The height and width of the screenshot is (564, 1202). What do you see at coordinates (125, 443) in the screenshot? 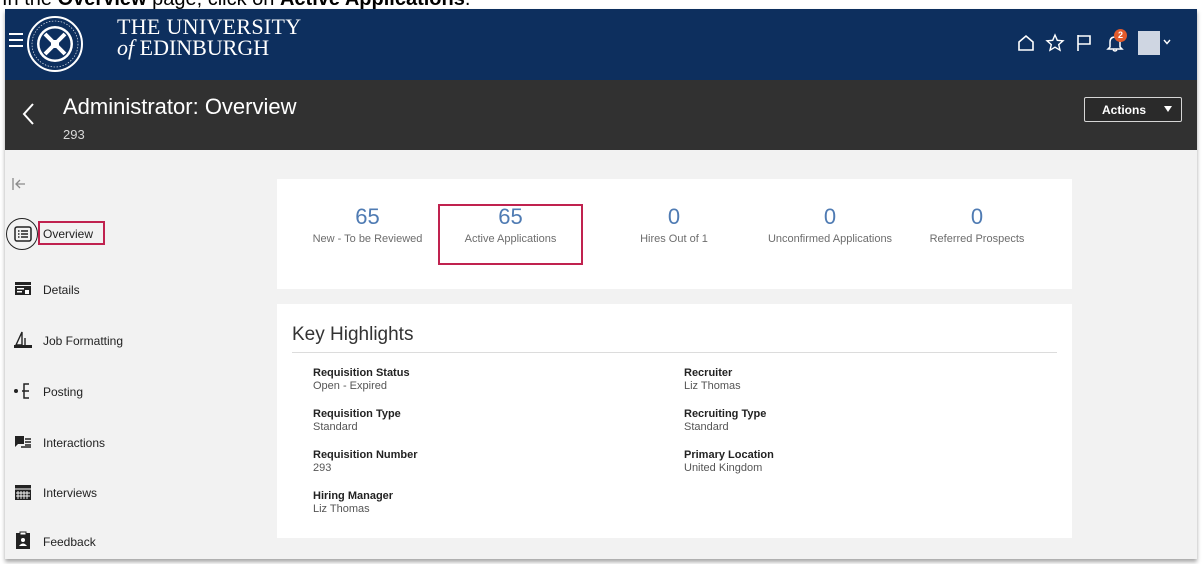
I see `sidebar-item-interactions: Interactions` at bounding box center [125, 443].